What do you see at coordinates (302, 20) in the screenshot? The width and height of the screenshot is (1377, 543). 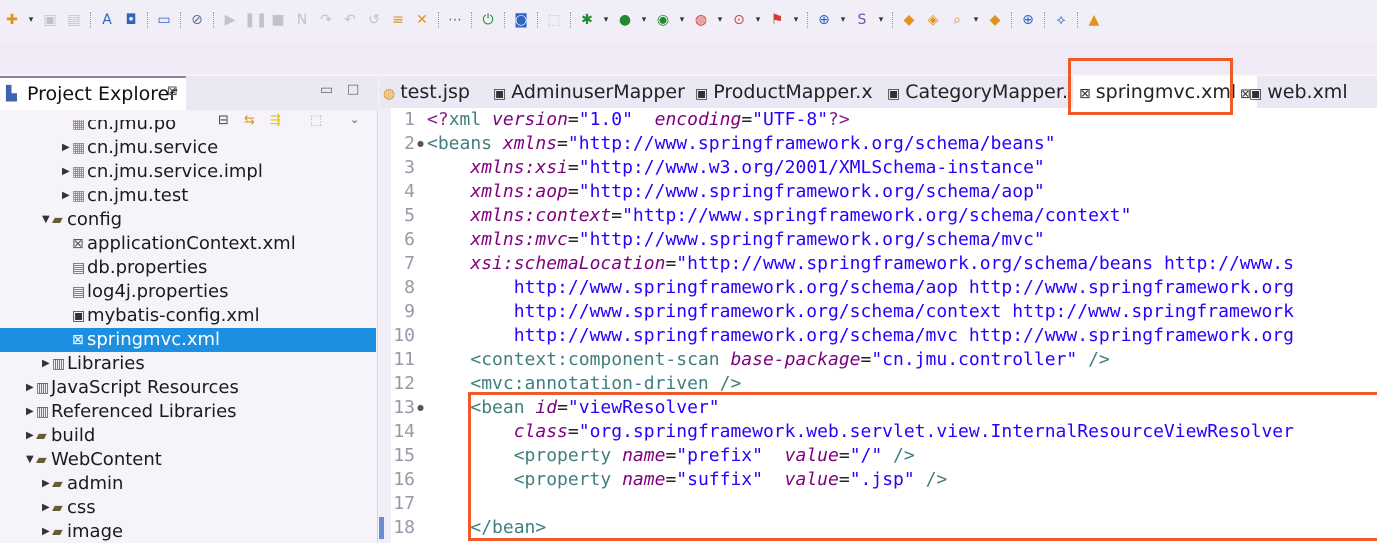 I see `step-into-icon: N` at bounding box center [302, 20].